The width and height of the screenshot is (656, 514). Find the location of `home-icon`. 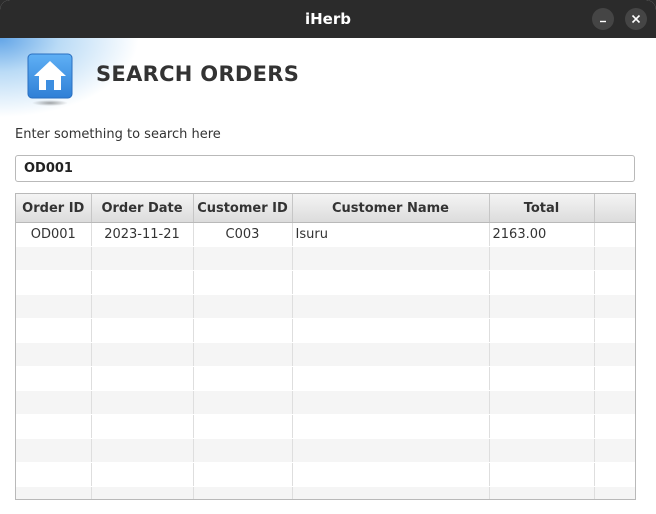

home-icon is located at coordinates (50, 80).